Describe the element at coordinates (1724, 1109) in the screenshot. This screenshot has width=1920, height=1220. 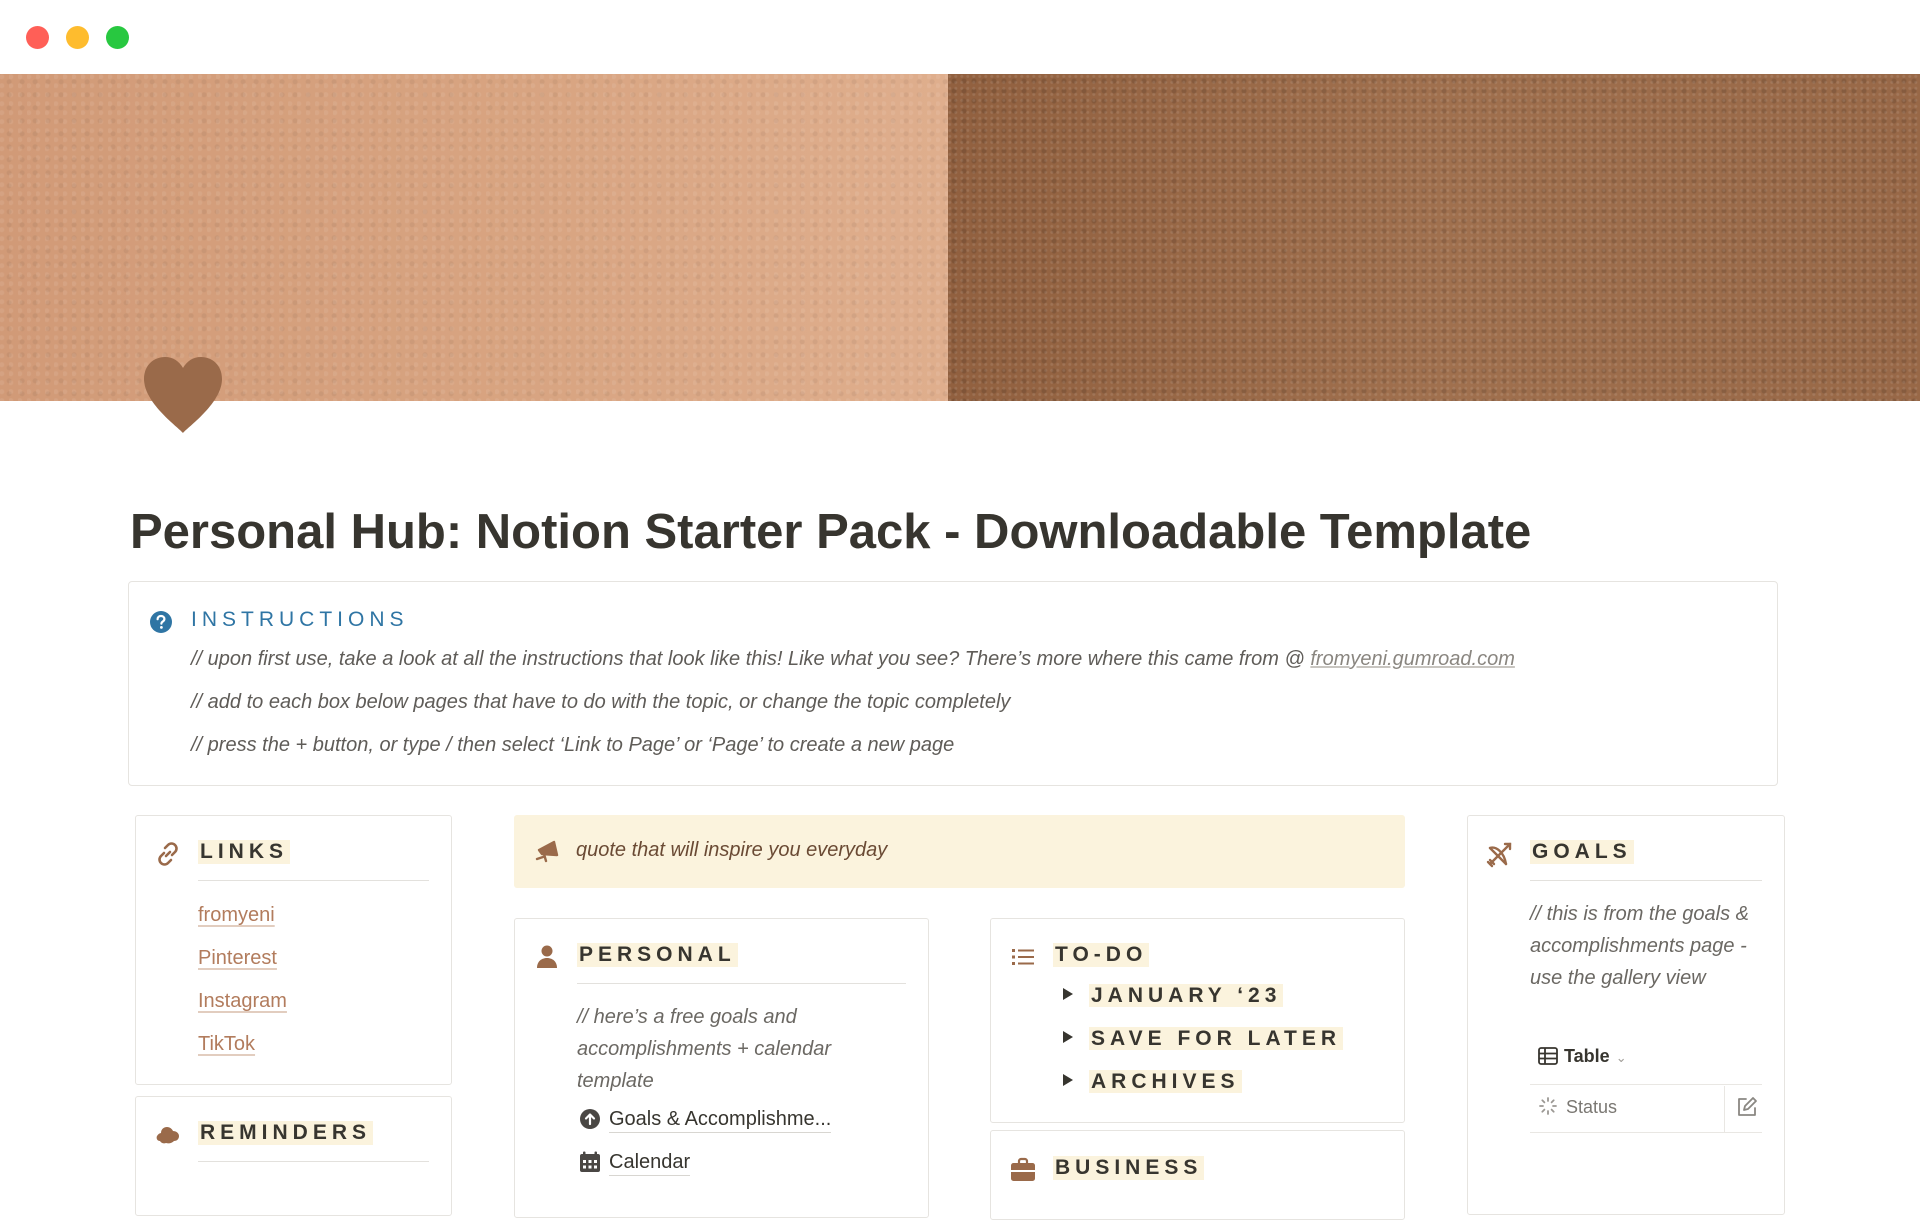
I see `column-separator` at that location.